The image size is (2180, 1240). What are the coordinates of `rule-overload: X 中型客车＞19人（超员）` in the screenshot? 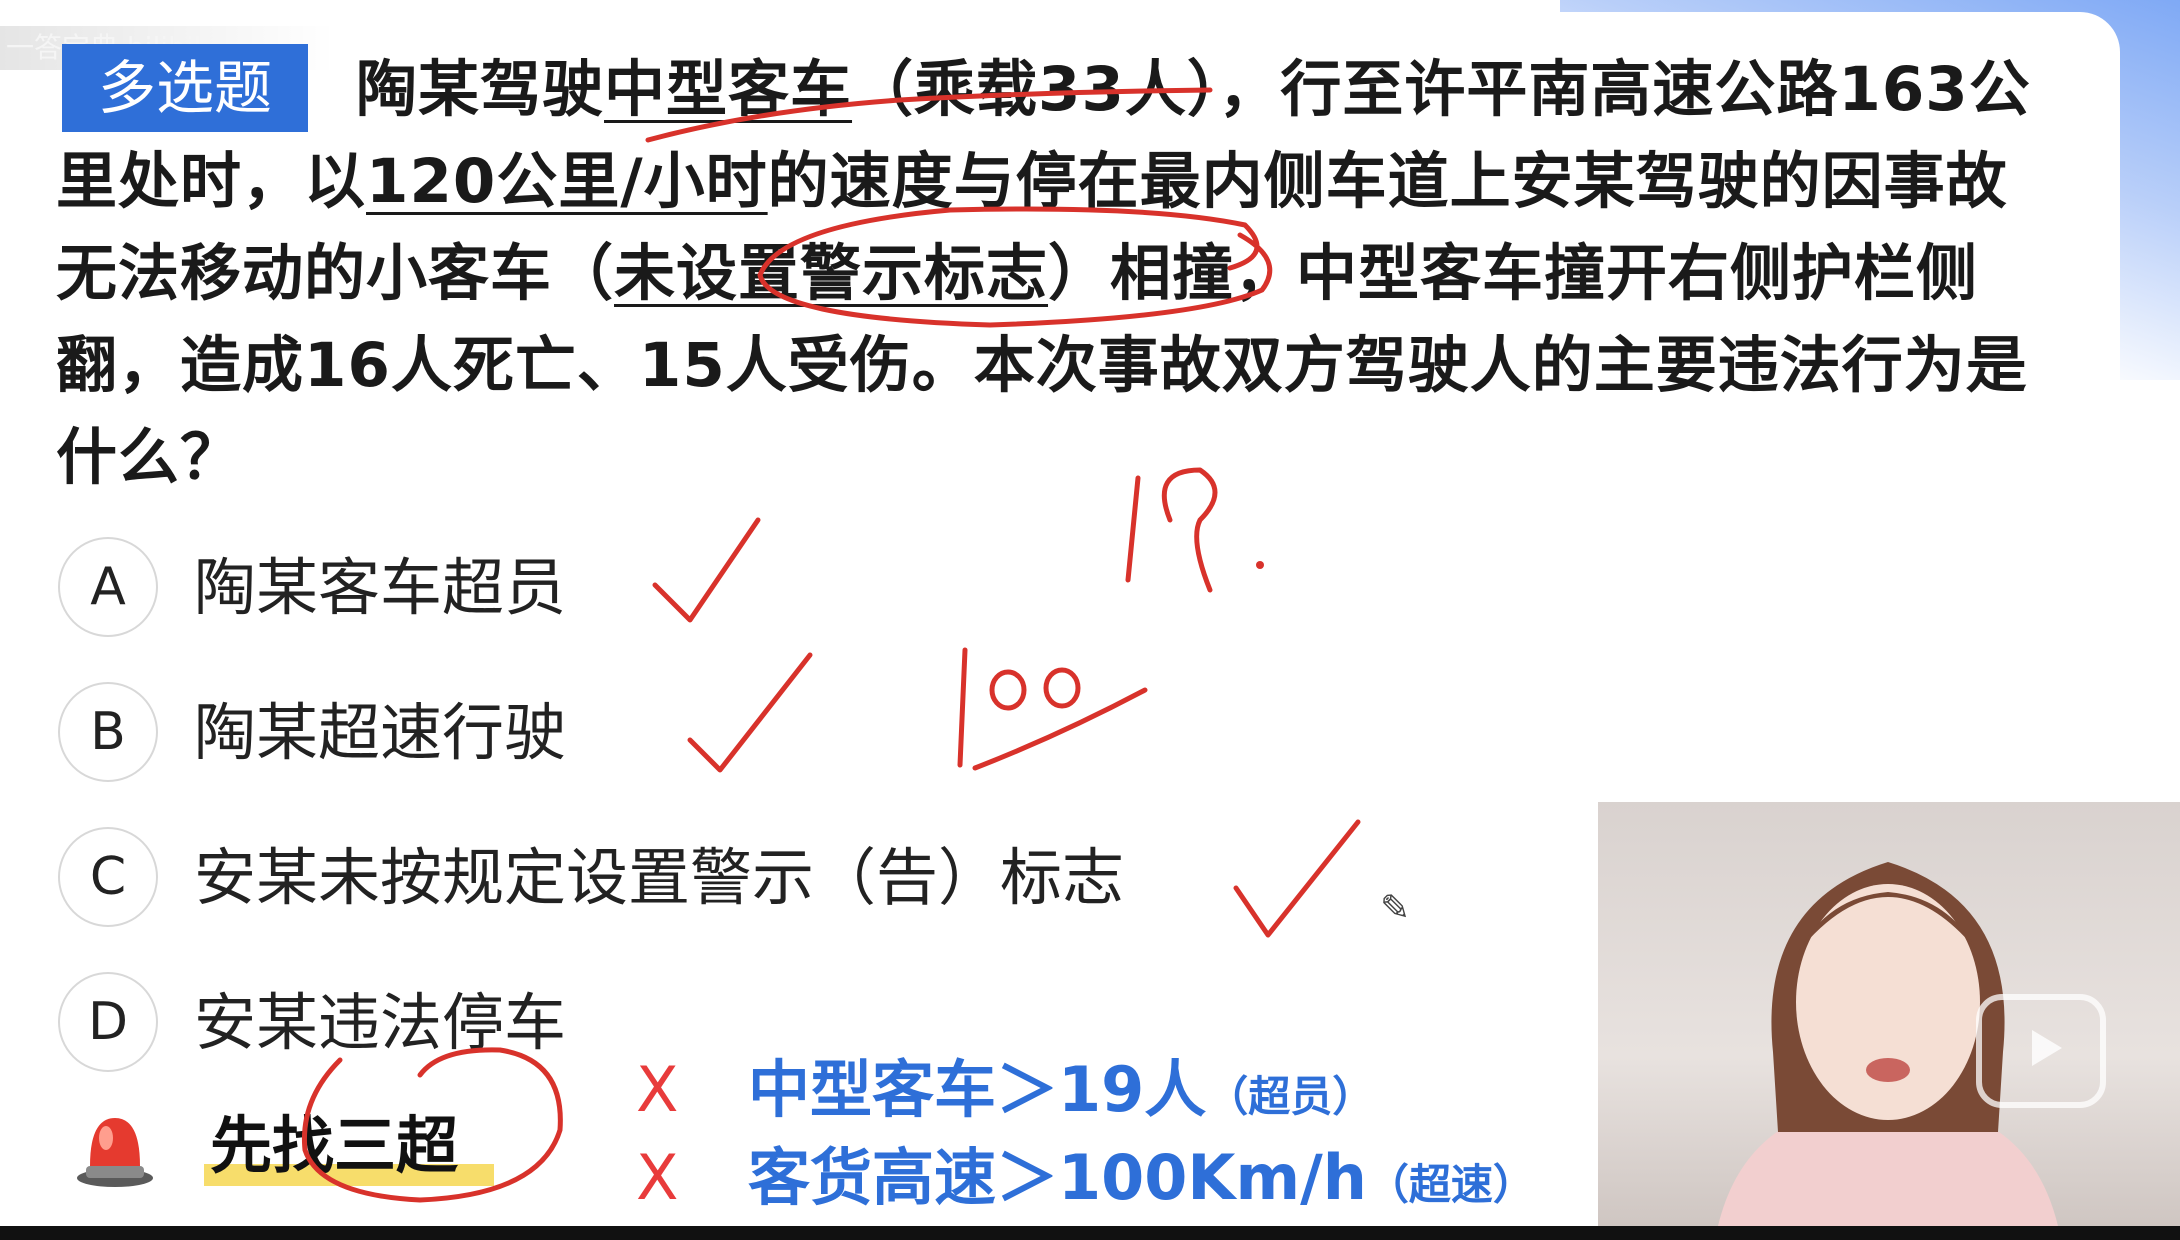 It's located at (1005, 1093).